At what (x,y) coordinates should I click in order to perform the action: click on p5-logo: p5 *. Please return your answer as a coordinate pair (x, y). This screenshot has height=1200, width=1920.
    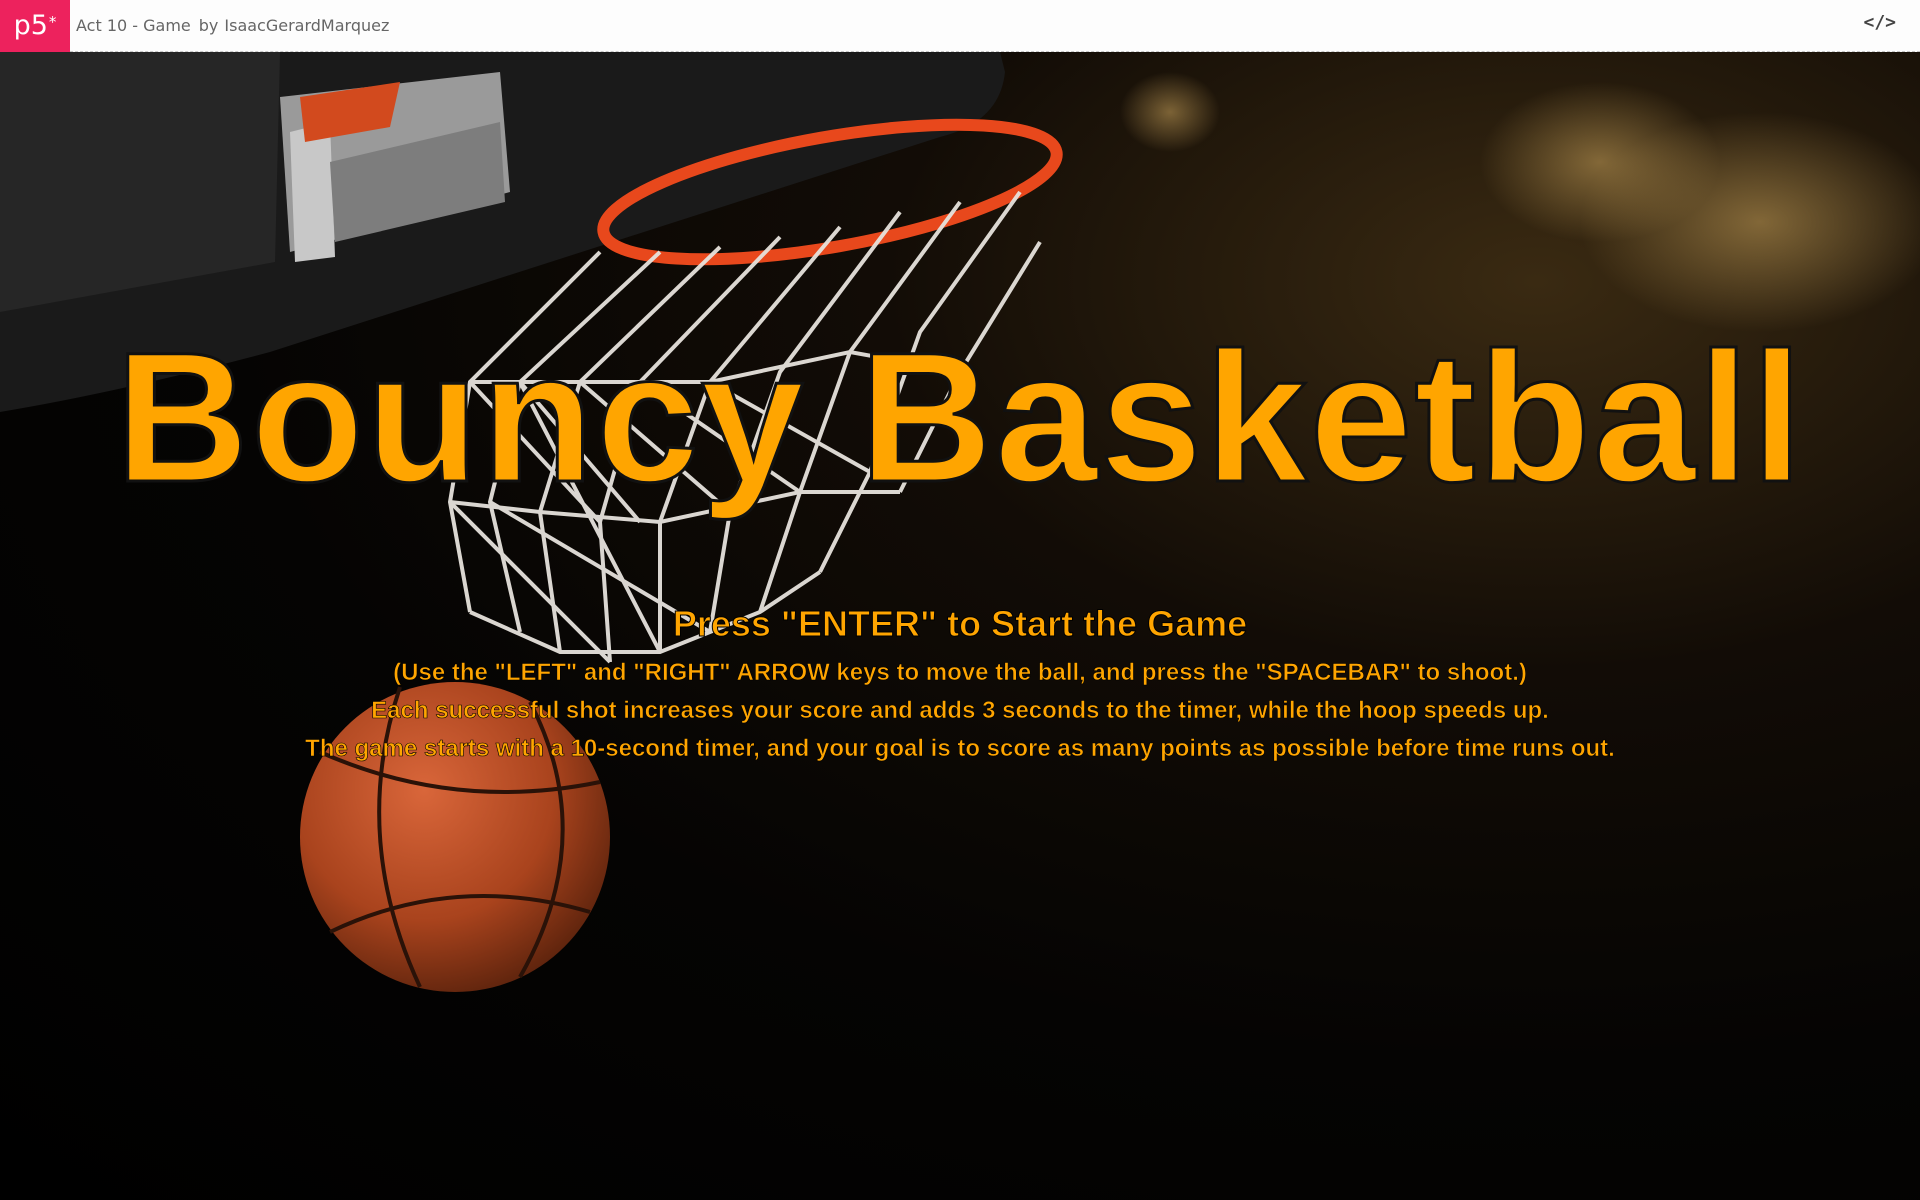
    Looking at the image, I should click on (35, 26).